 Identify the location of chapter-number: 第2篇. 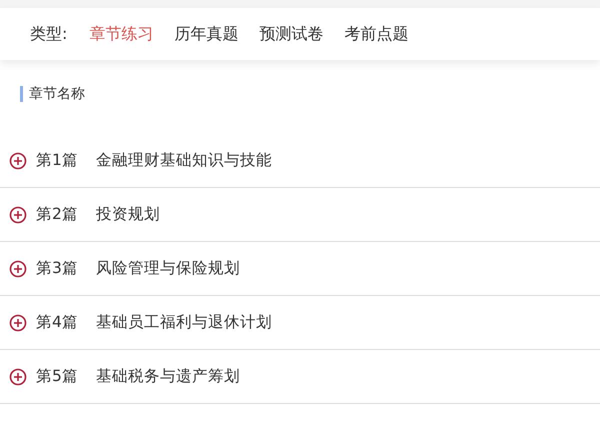
(57, 214).